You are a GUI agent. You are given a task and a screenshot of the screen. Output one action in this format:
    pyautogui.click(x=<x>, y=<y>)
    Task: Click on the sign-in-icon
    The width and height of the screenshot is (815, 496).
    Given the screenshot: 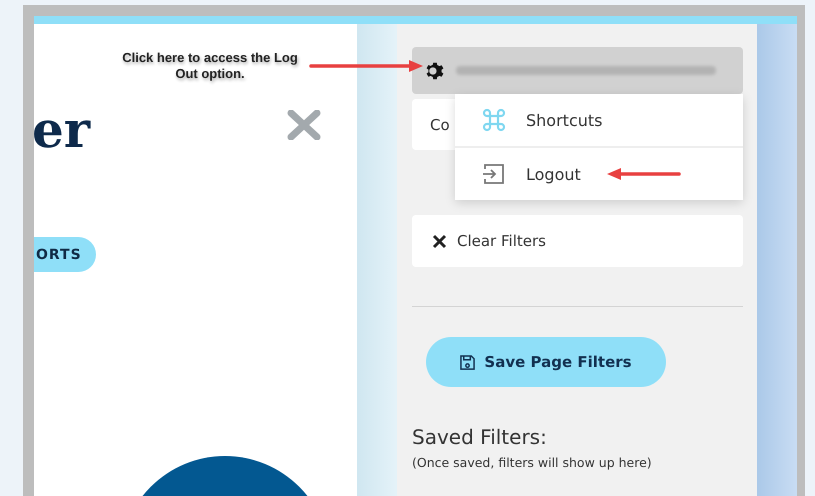 What is the action you would take?
    pyautogui.click(x=494, y=174)
    